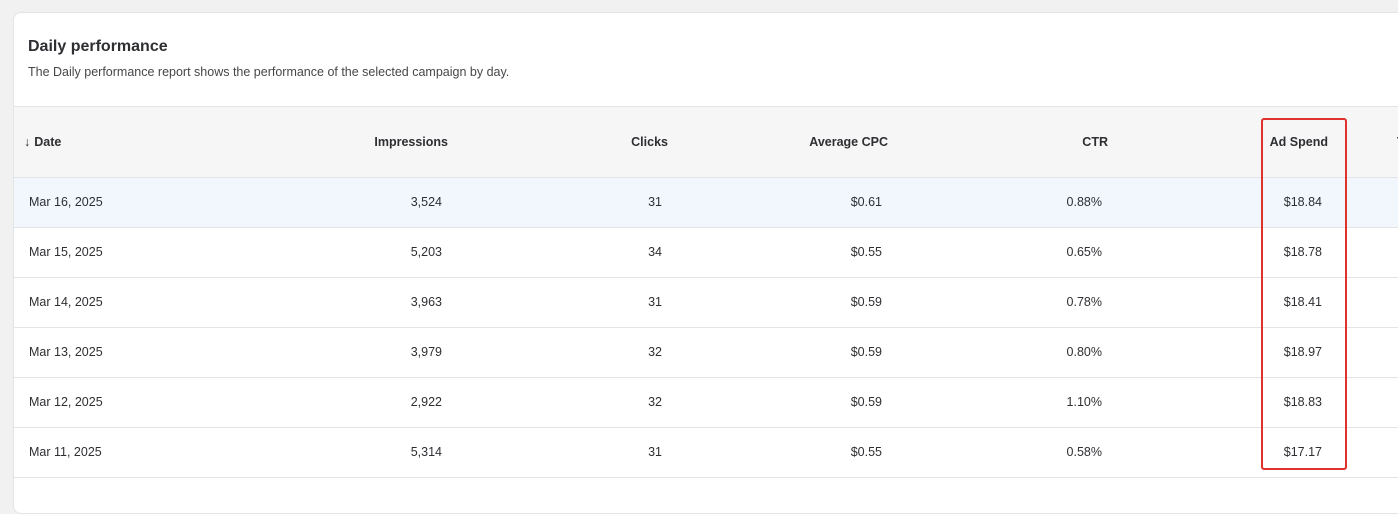 This screenshot has height=514, width=1398. I want to click on card-title: Daily performance, so click(98, 46).